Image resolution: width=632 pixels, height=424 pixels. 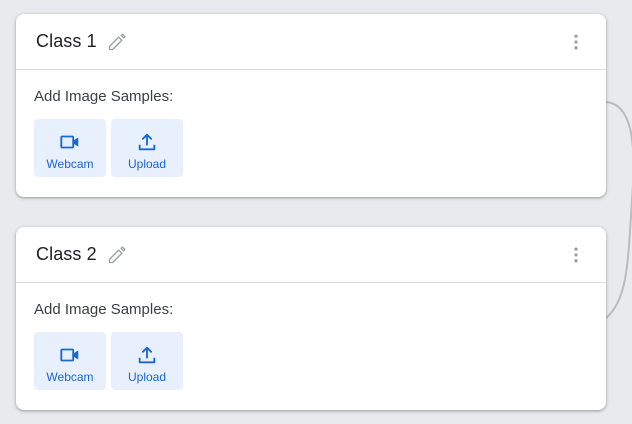 What do you see at coordinates (66, 41) in the screenshot?
I see `class-name: Class 1` at bounding box center [66, 41].